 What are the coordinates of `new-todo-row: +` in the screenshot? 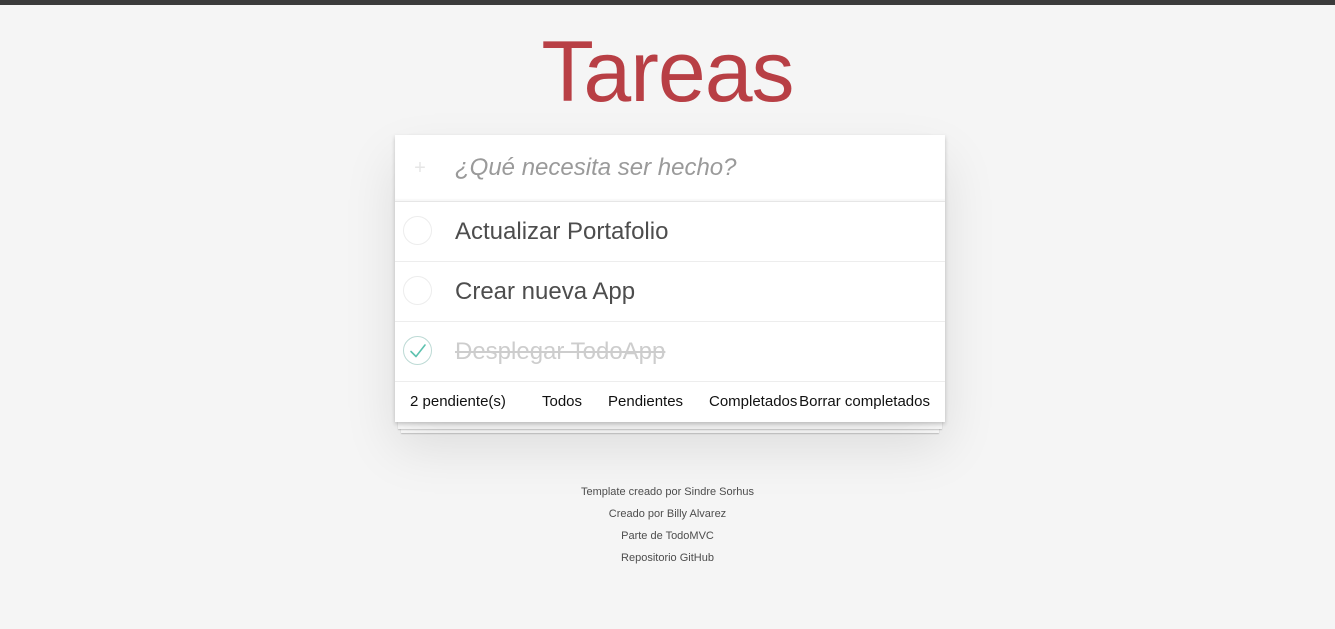 It's located at (670, 168).